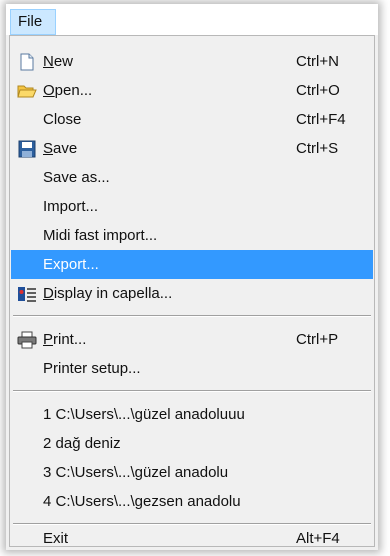 The width and height of the screenshot is (390, 556). Describe the element at coordinates (27, 340) in the screenshot. I see `printer-icon` at that location.